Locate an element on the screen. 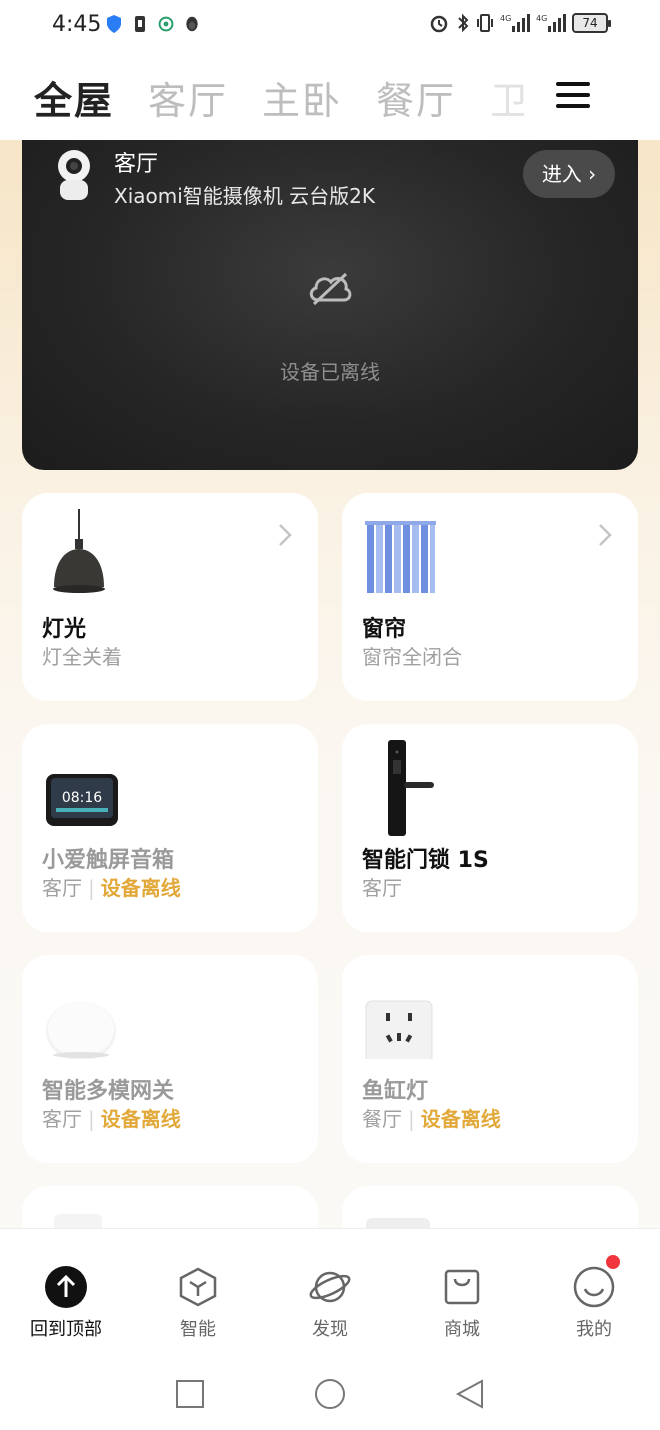  alarm-icon is located at coordinates (439, 24).